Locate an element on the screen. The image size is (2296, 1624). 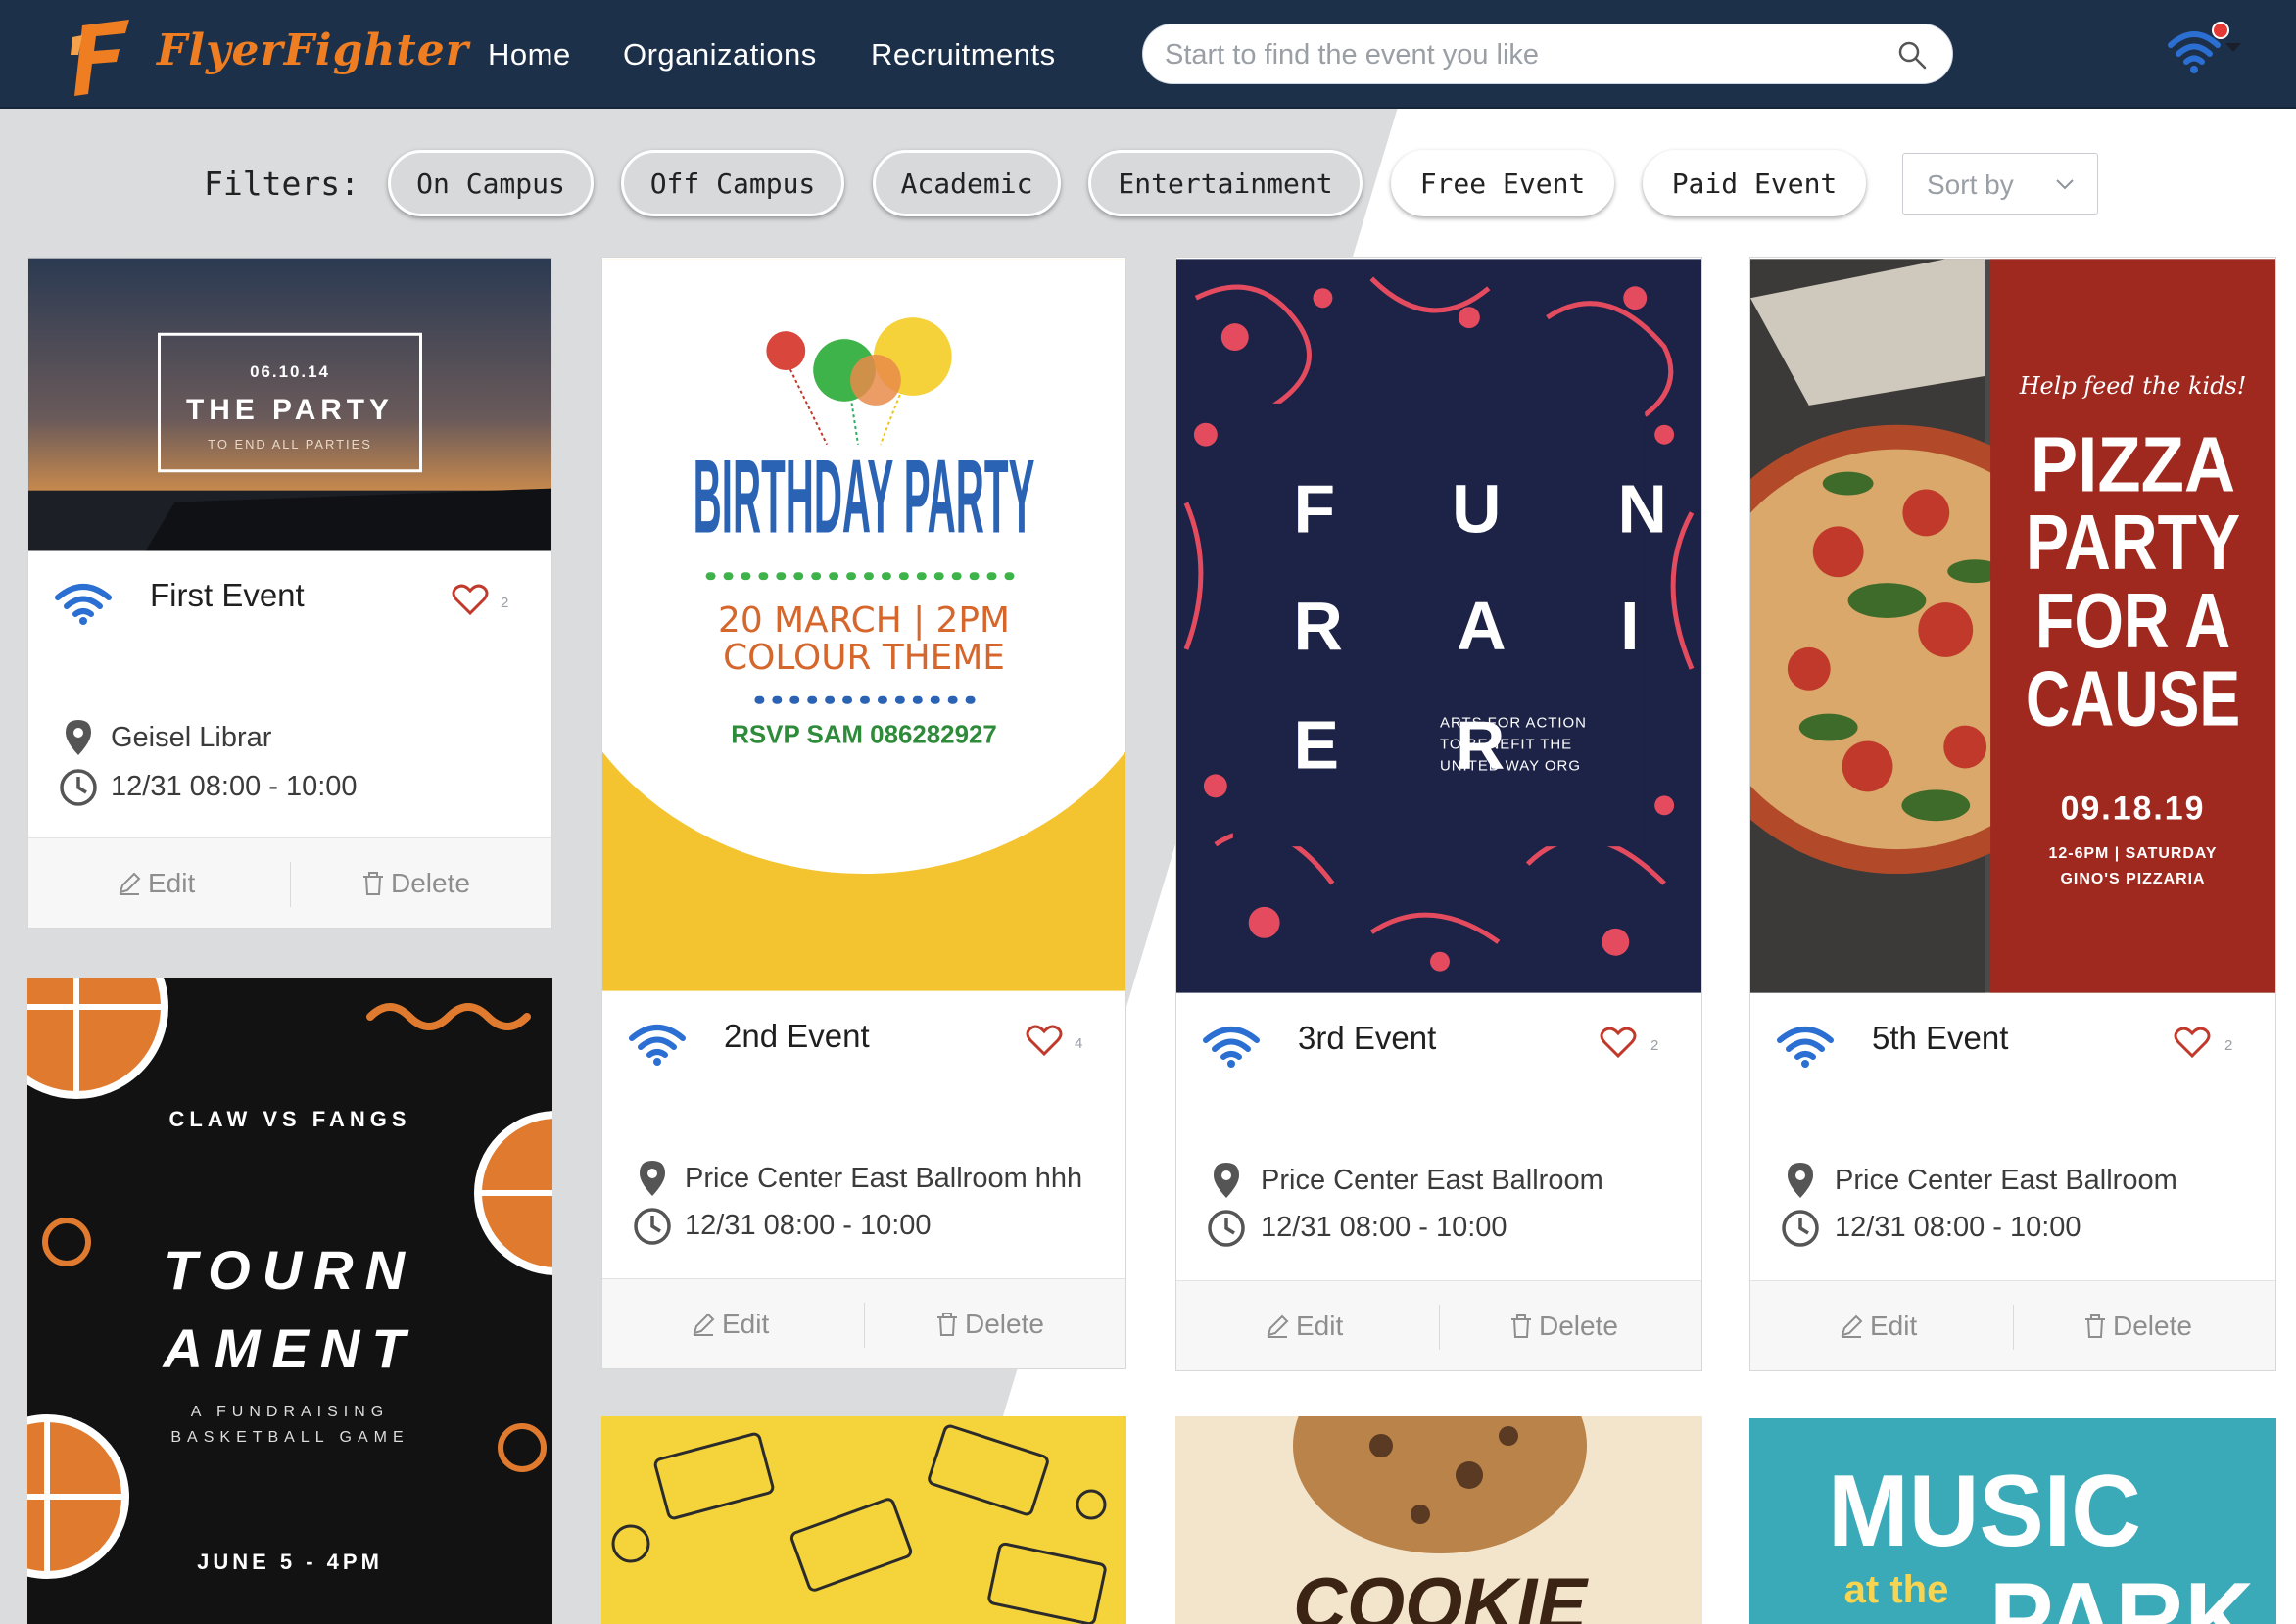
search-bar is located at coordinates (1547, 54).